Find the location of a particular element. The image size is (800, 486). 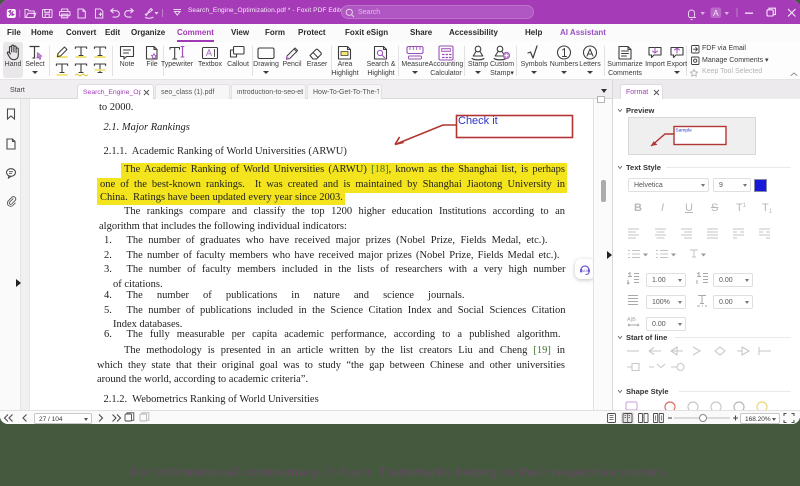

svg-text: A is located at coordinates (716, 13).